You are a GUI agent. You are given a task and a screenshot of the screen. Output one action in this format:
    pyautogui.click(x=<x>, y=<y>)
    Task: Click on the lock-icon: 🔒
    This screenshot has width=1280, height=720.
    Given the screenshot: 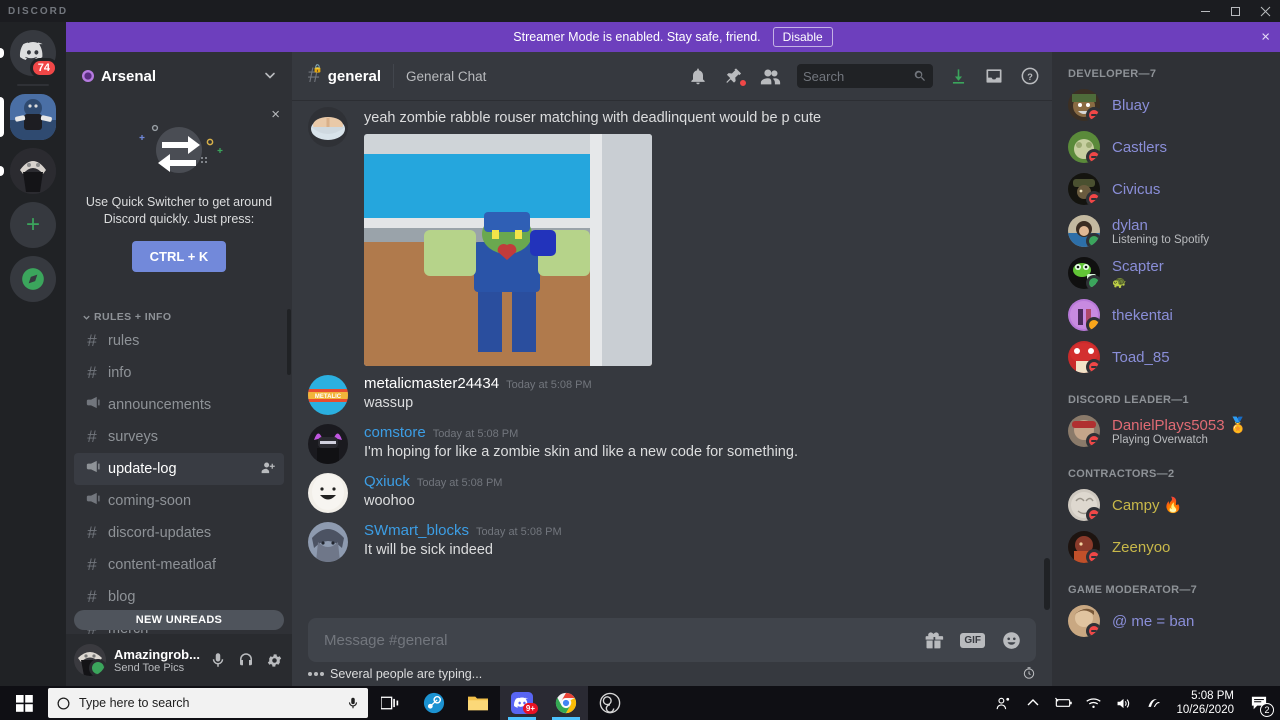 What is the action you would take?
    pyautogui.click(x=317, y=68)
    